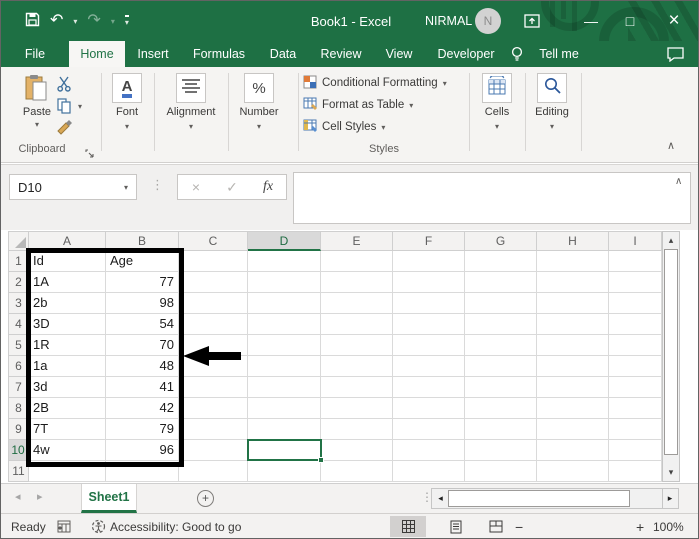 The height and width of the screenshot is (539, 699). Describe the element at coordinates (488, 21) in the screenshot. I see `avatar: N` at that location.